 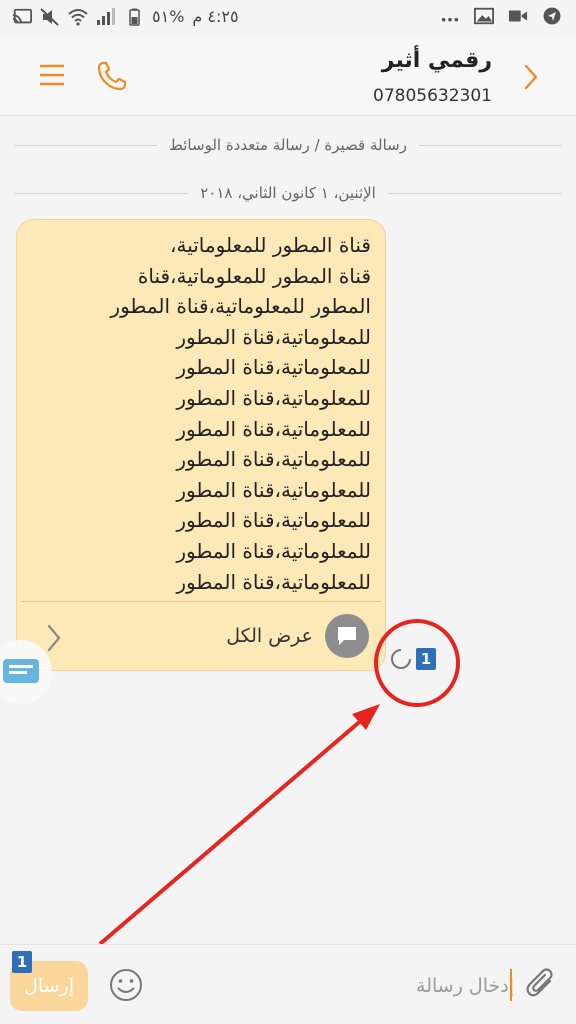 What do you see at coordinates (401, 659) in the screenshot?
I see `sending-spinner-icon` at bounding box center [401, 659].